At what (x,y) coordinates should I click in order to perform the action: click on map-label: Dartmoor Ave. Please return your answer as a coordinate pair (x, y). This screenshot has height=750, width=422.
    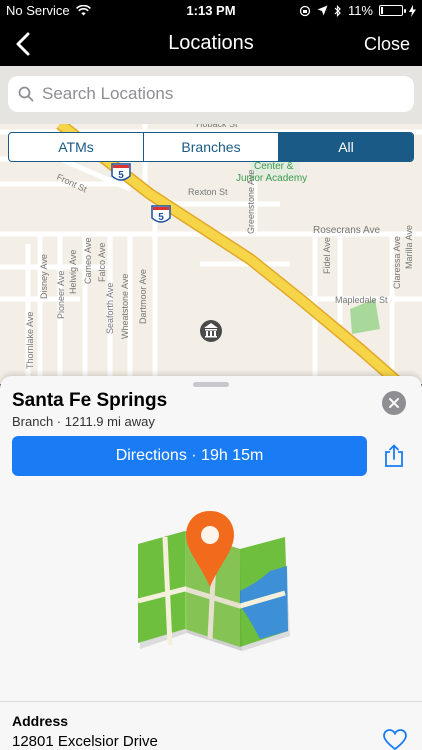
    Looking at the image, I should click on (143, 296).